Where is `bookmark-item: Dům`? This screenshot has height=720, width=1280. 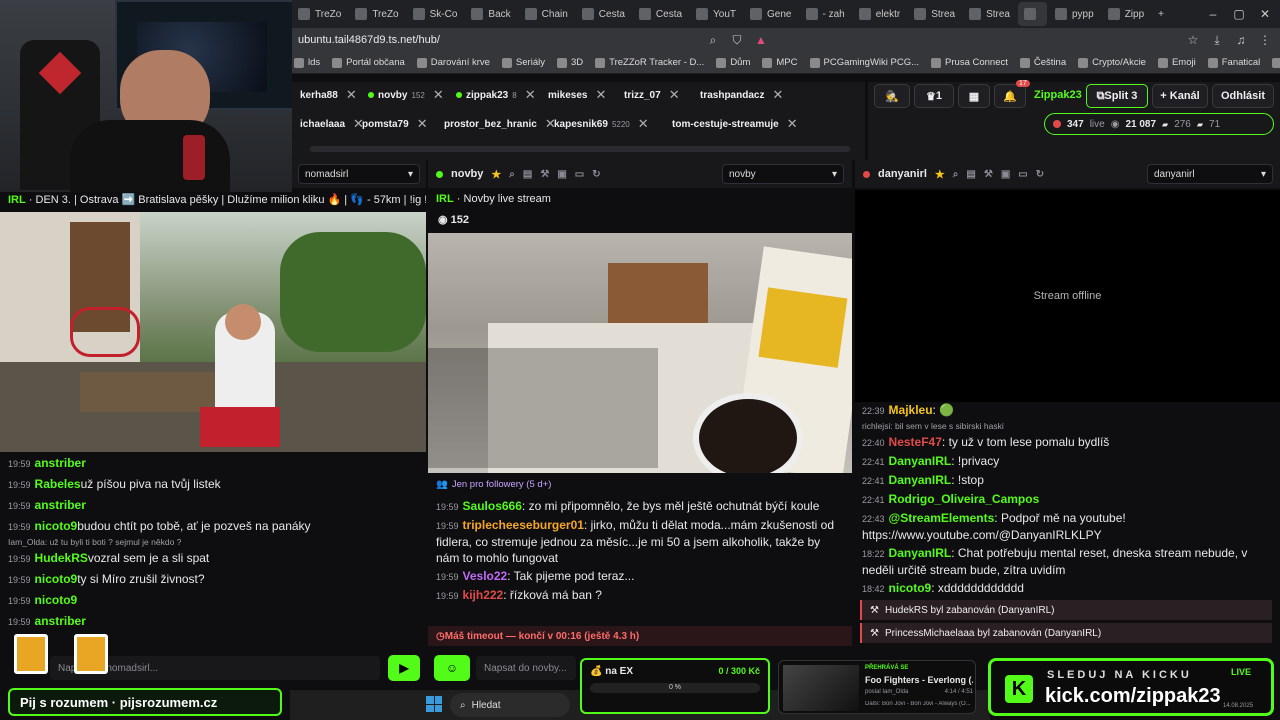
bookmark-item: Dům is located at coordinates (733, 62).